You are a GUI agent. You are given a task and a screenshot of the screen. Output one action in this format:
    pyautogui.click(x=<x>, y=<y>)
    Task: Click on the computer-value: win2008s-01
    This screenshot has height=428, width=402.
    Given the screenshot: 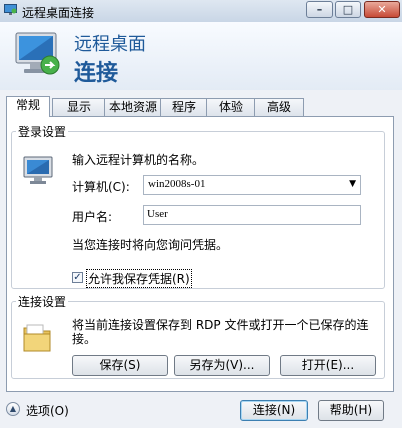 What is the action you would take?
    pyautogui.click(x=177, y=184)
    